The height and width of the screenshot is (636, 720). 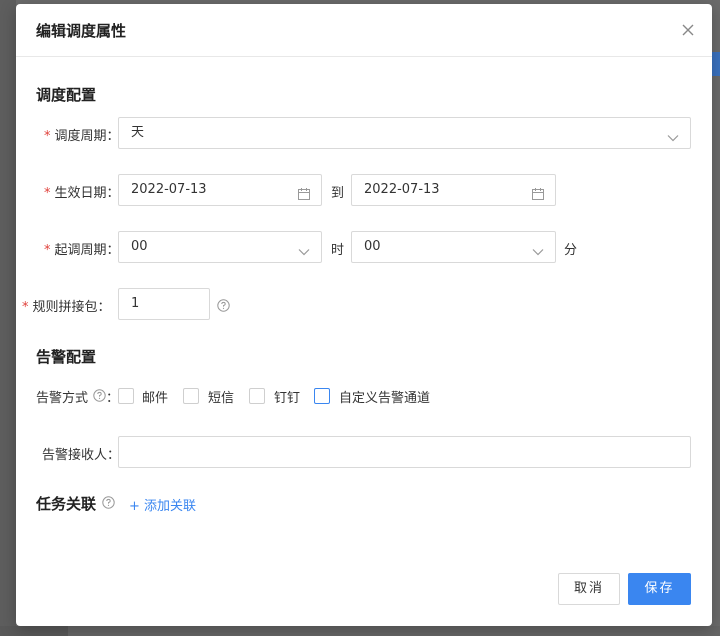 I want to click on end-date-picker: 2022-07-13, so click(x=453, y=190).